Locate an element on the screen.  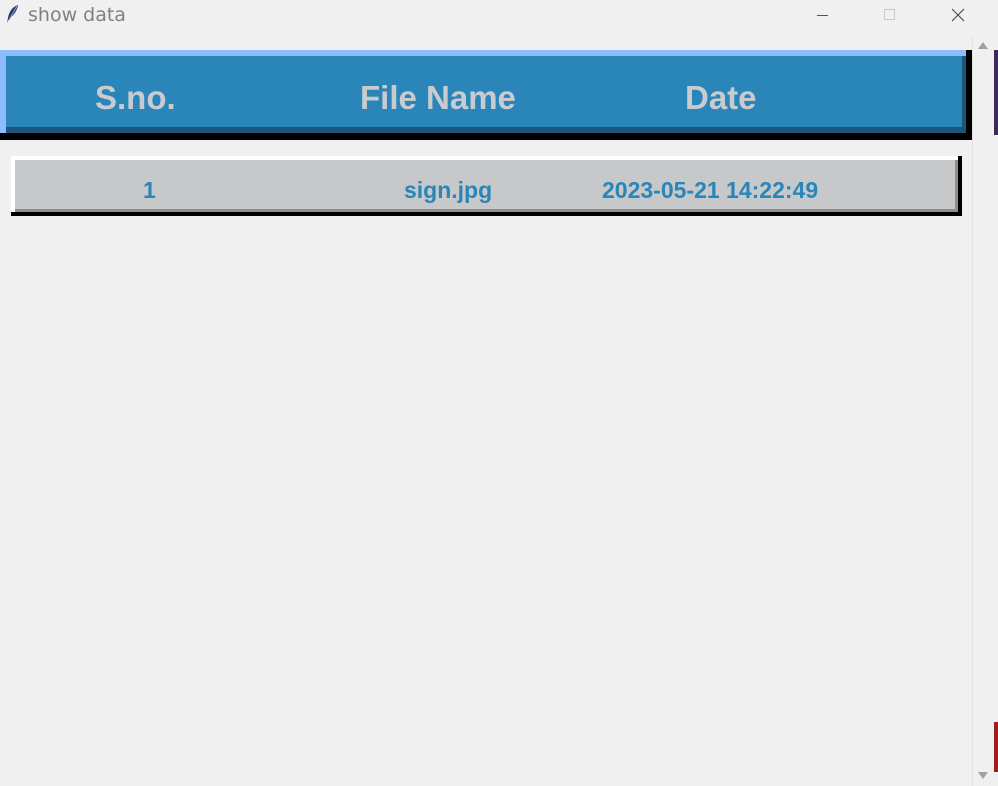
close-button is located at coordinates (958, 15).